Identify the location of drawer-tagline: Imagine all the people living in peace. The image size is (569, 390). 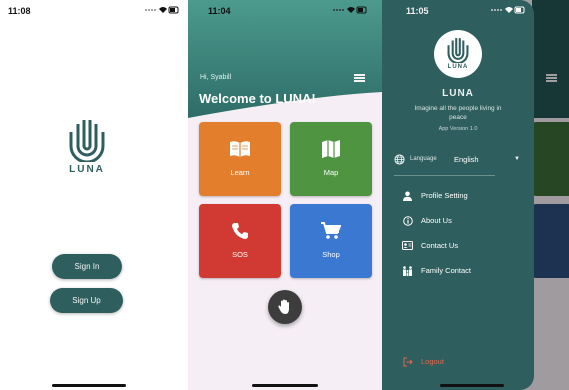
(458, 113).